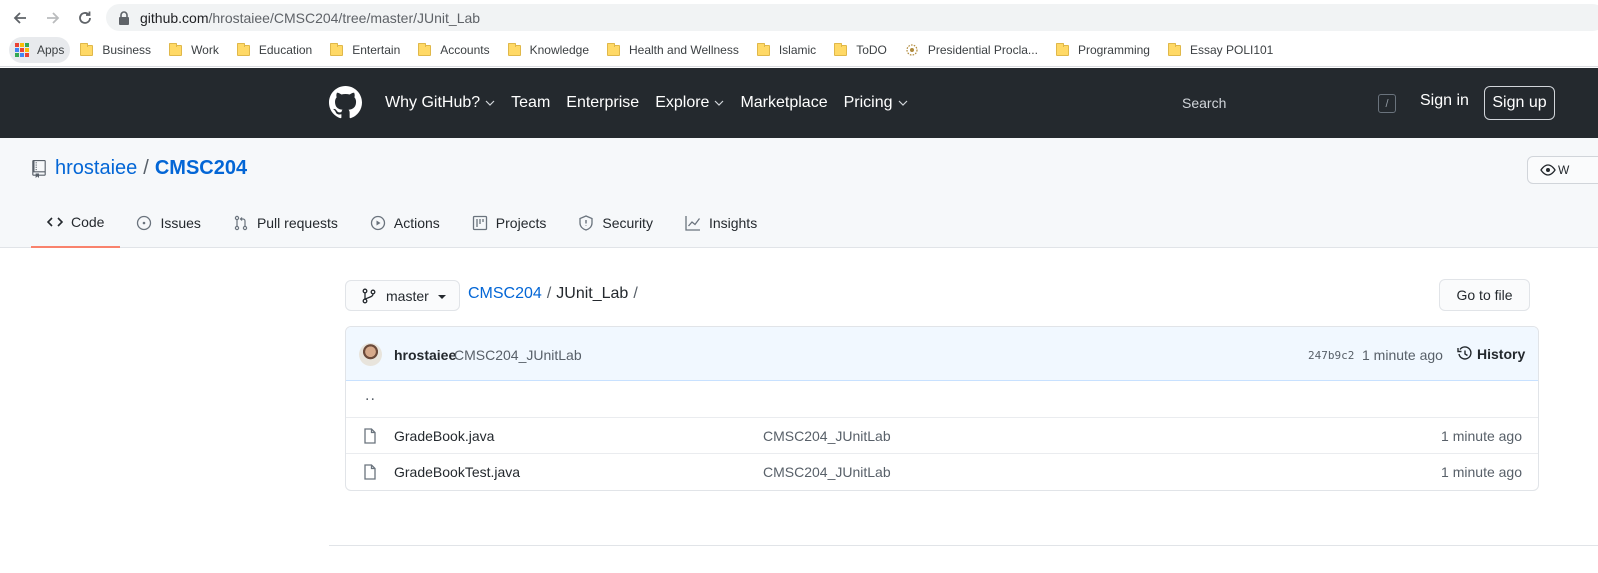 The height and width of the screenshot is (573, 1598). I want to click on commit-sha-link: 247b9c2, so click(1331, 355).